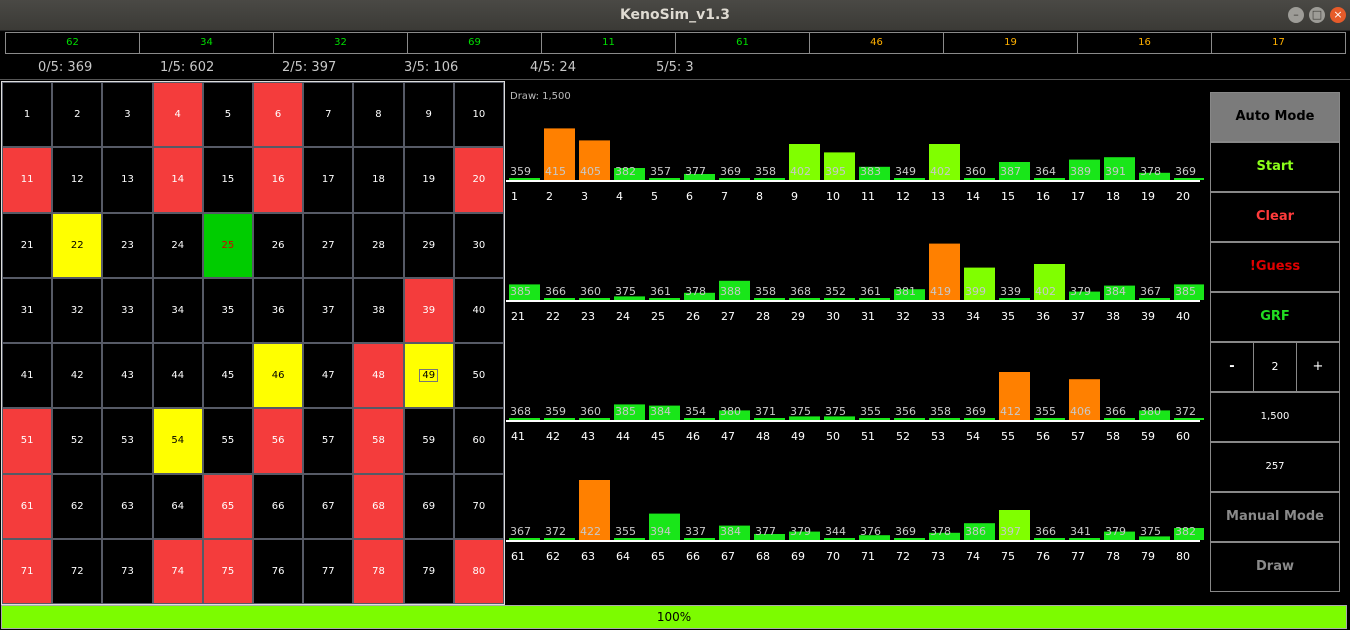 Image resolution: width=1350 pixels, height=630 pixels. I want to click on grf-button: GRF, so click(1275, 317).